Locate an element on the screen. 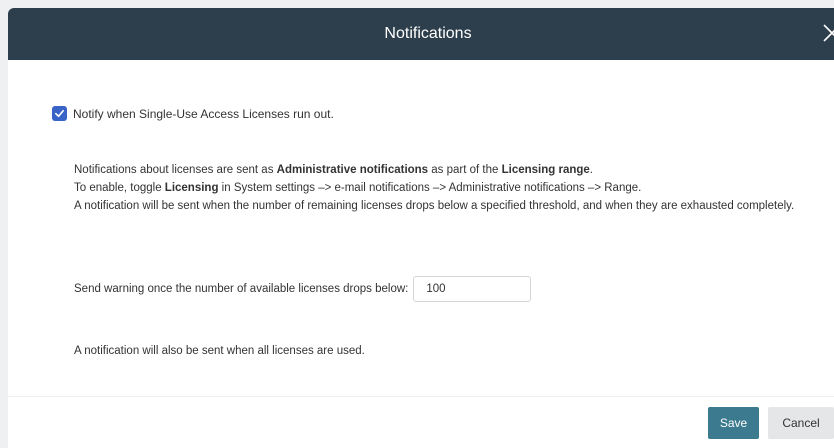 Image resolution: width=834 pixels, height=448 pixels. dialog-titlebar: Notifications is located at coordinates (421, 34).